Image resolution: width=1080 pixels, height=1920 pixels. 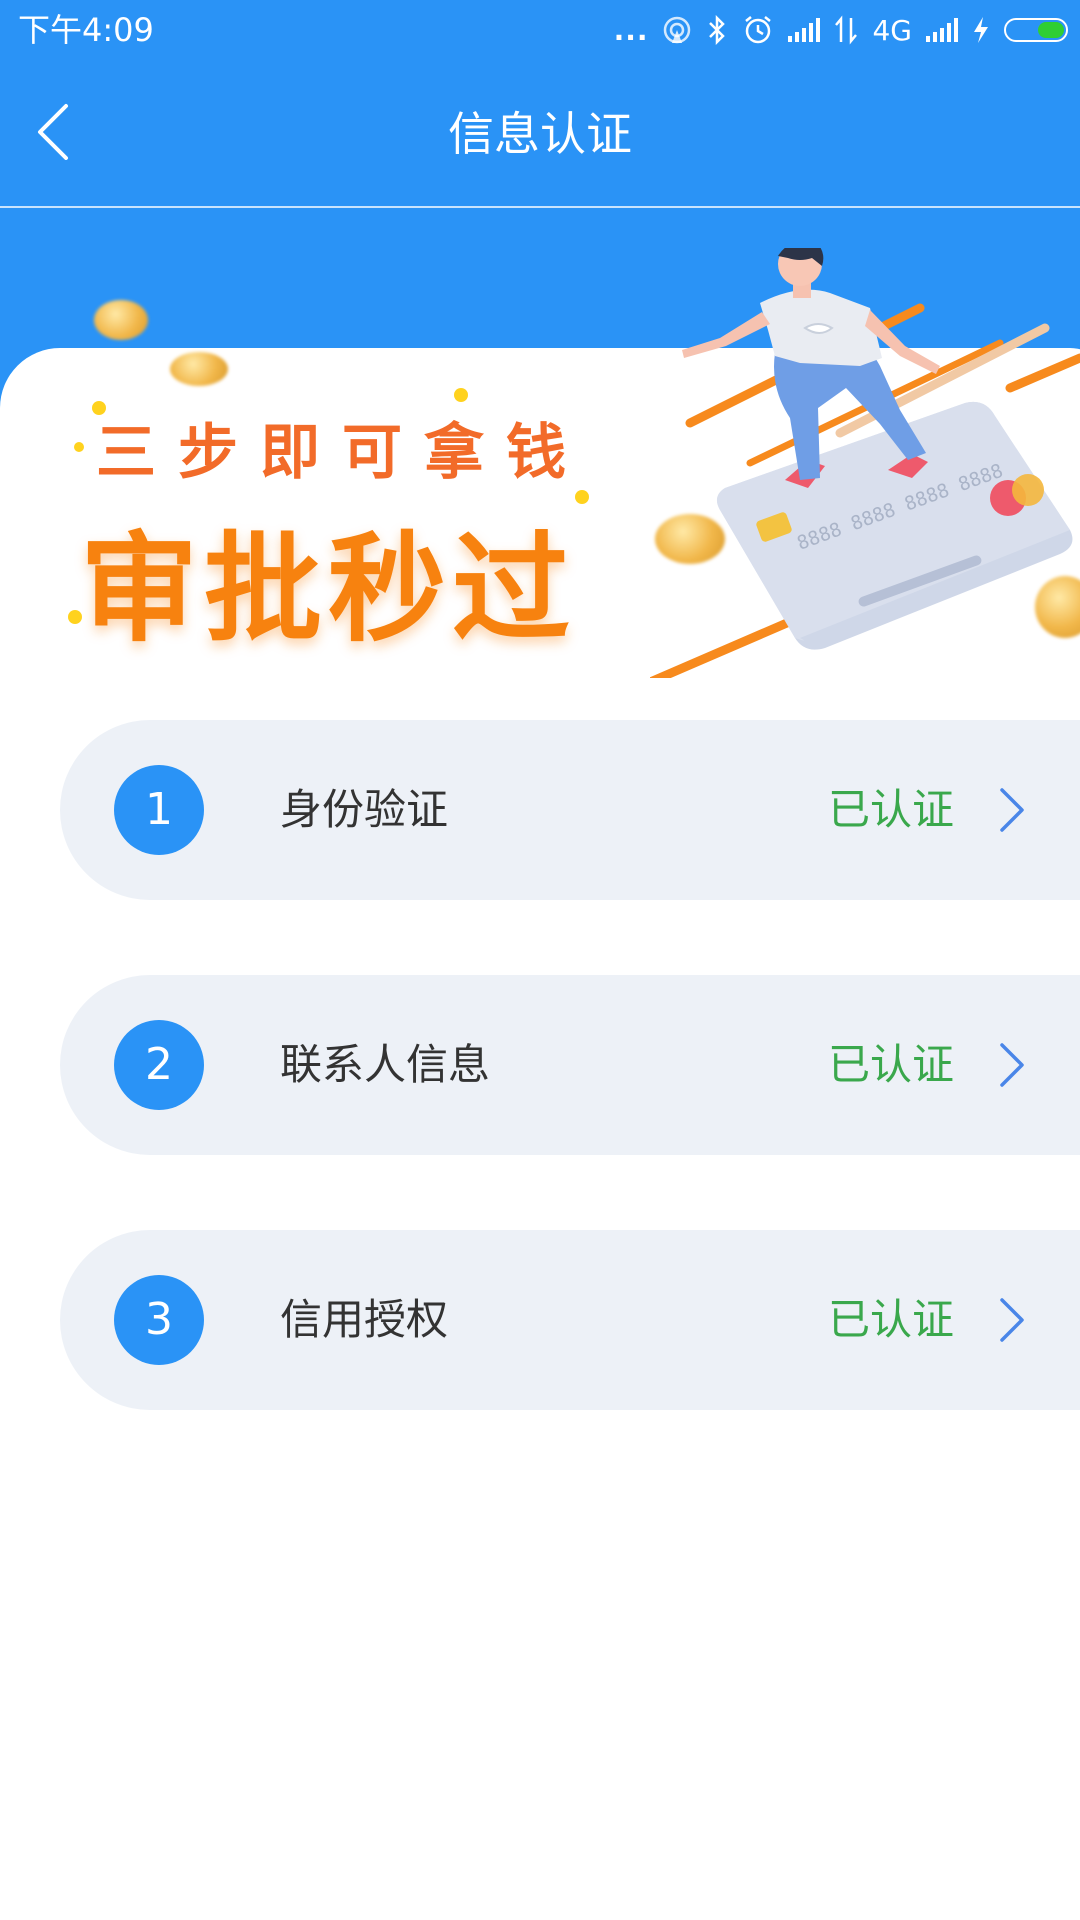 I want to click on banner-headline: 审批秒过, so click(x=328, y=589).